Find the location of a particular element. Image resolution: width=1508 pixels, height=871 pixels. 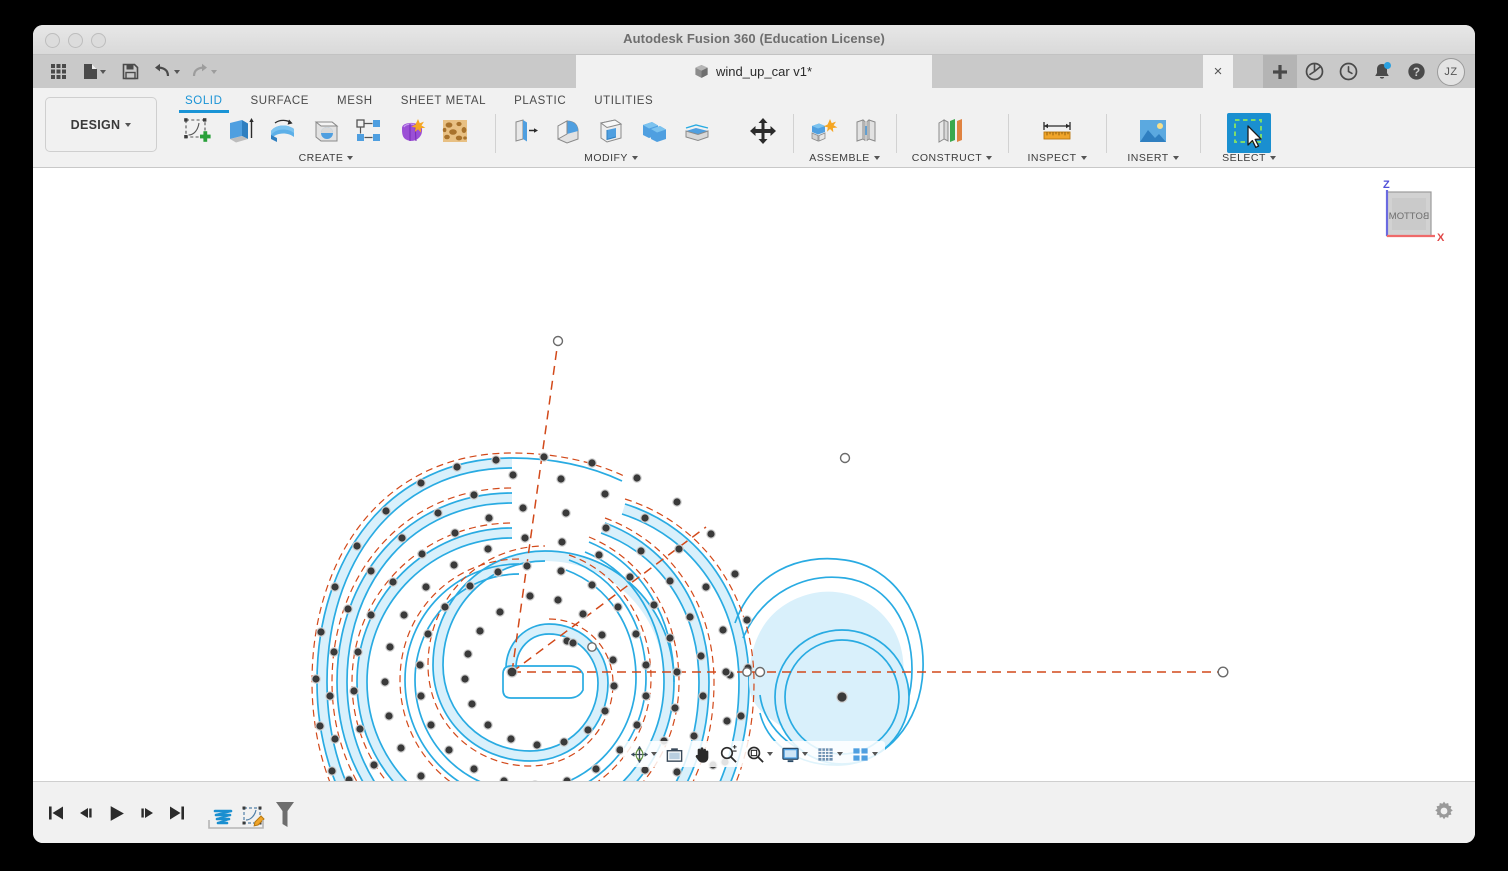

press-pull-icon is located at coordinates (526, 130).